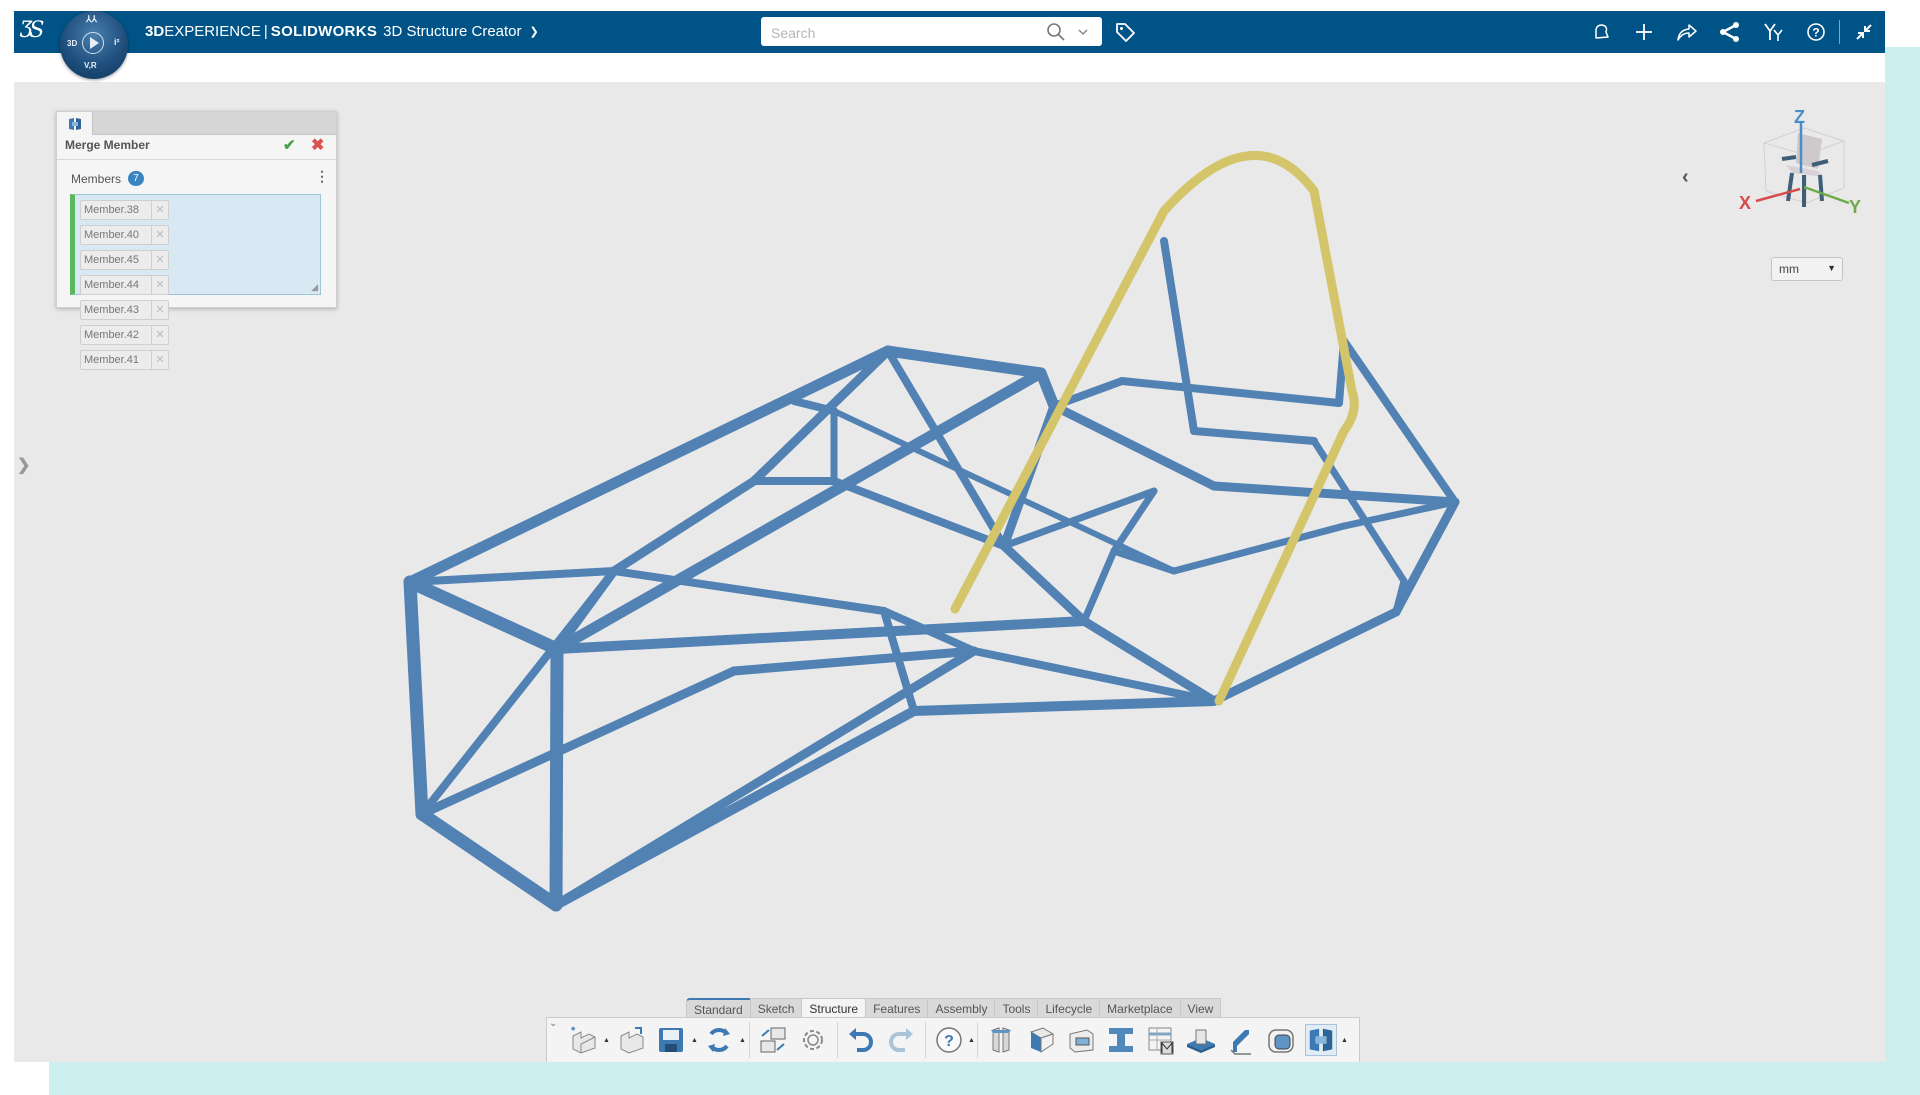  I want to click on search-dropdown-icon, so click(1083, 32).